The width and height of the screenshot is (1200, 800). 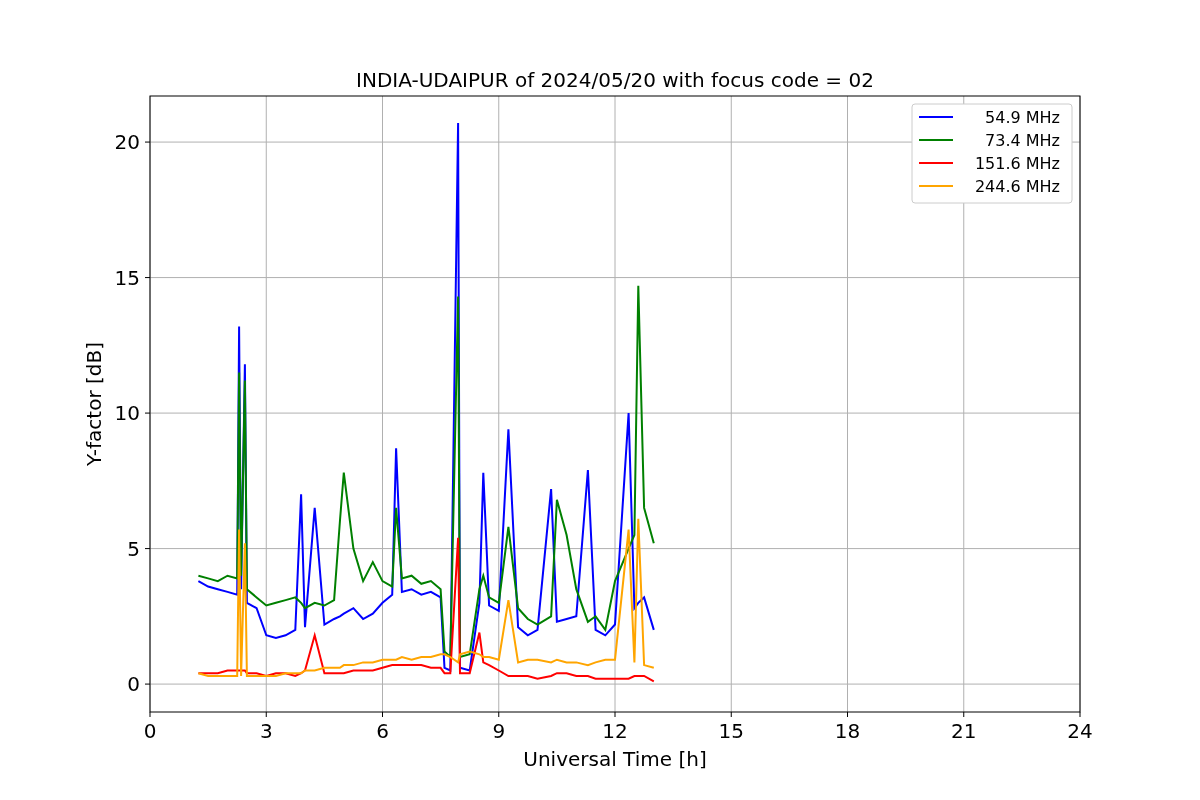 I want to click on x-tick-label: 0, so click(x=150, y=731).